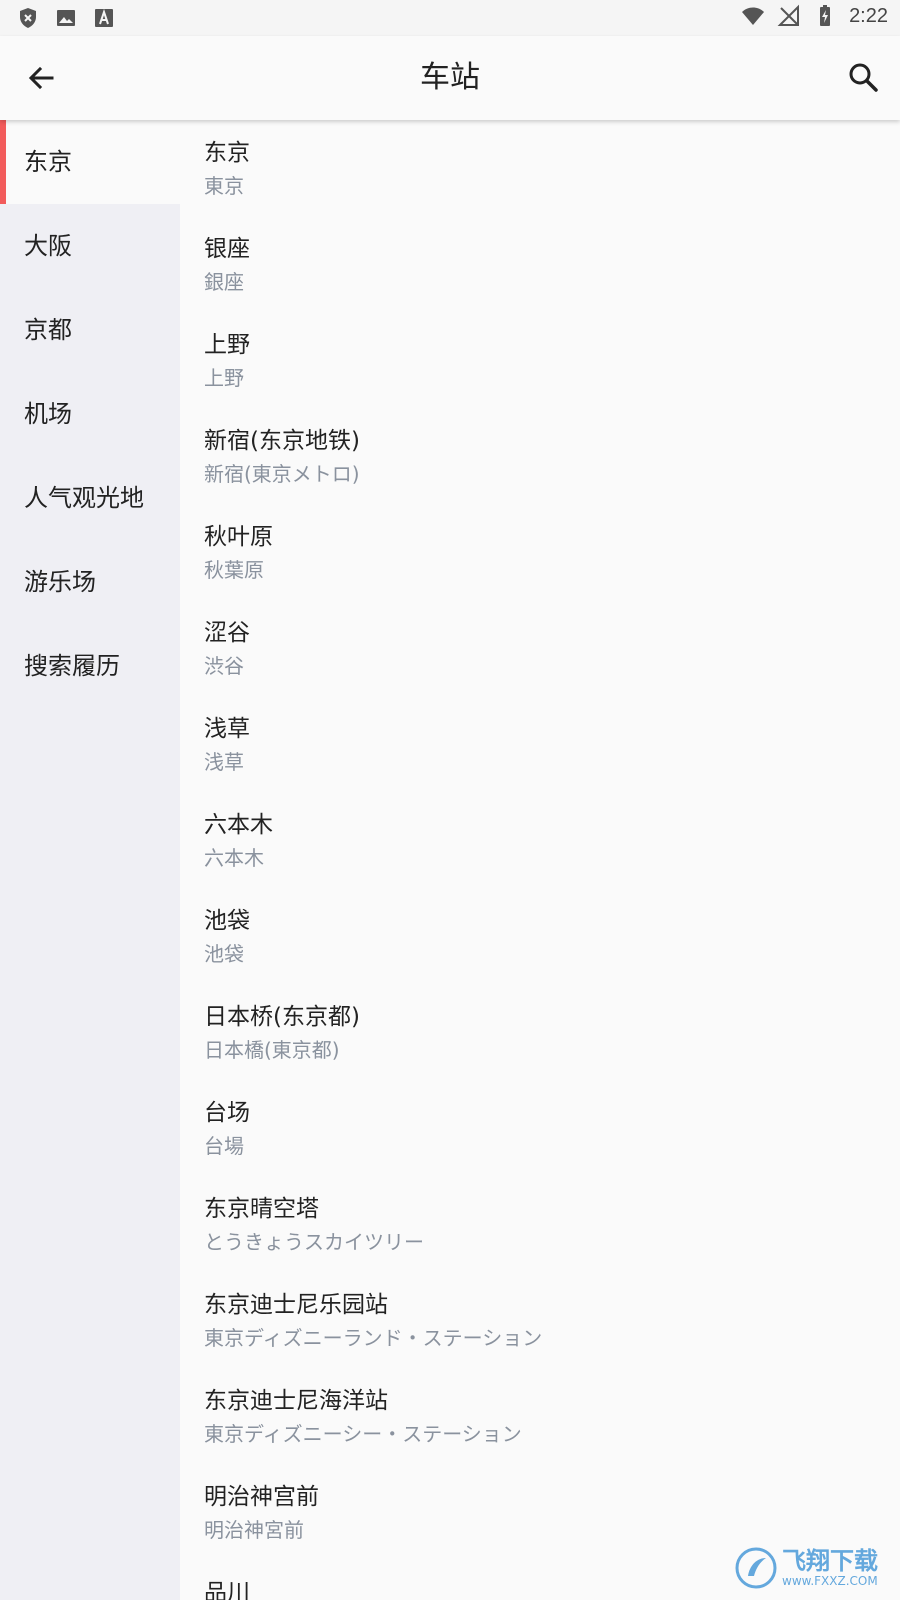  I want to click on station-name: 新宿(东京地铁), so click(282, 441).